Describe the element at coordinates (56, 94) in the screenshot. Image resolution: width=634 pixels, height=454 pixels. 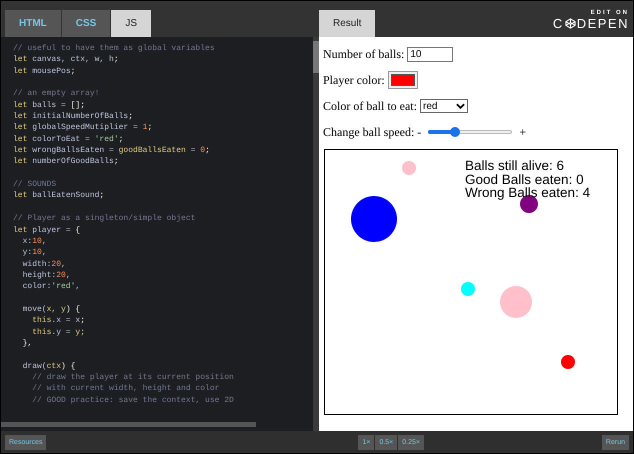
I see `code-line: // an empty array!` at that location.